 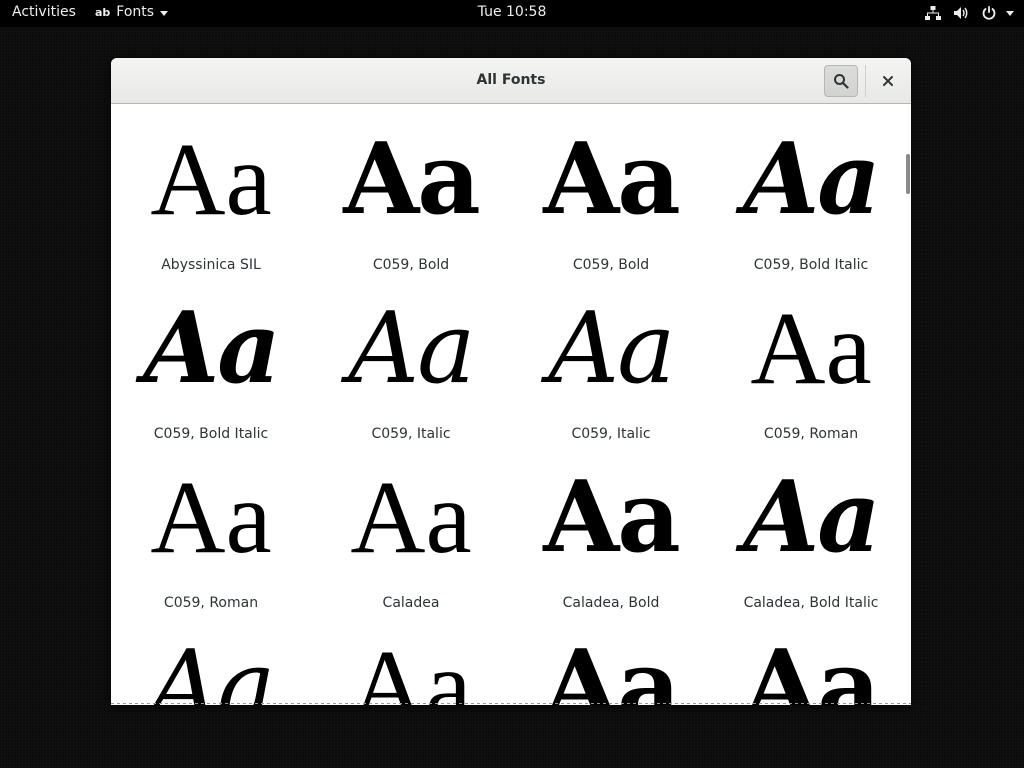 I want to click on font-tile: Aa Caladea, Bold Italic, so click(x=811, y=527).